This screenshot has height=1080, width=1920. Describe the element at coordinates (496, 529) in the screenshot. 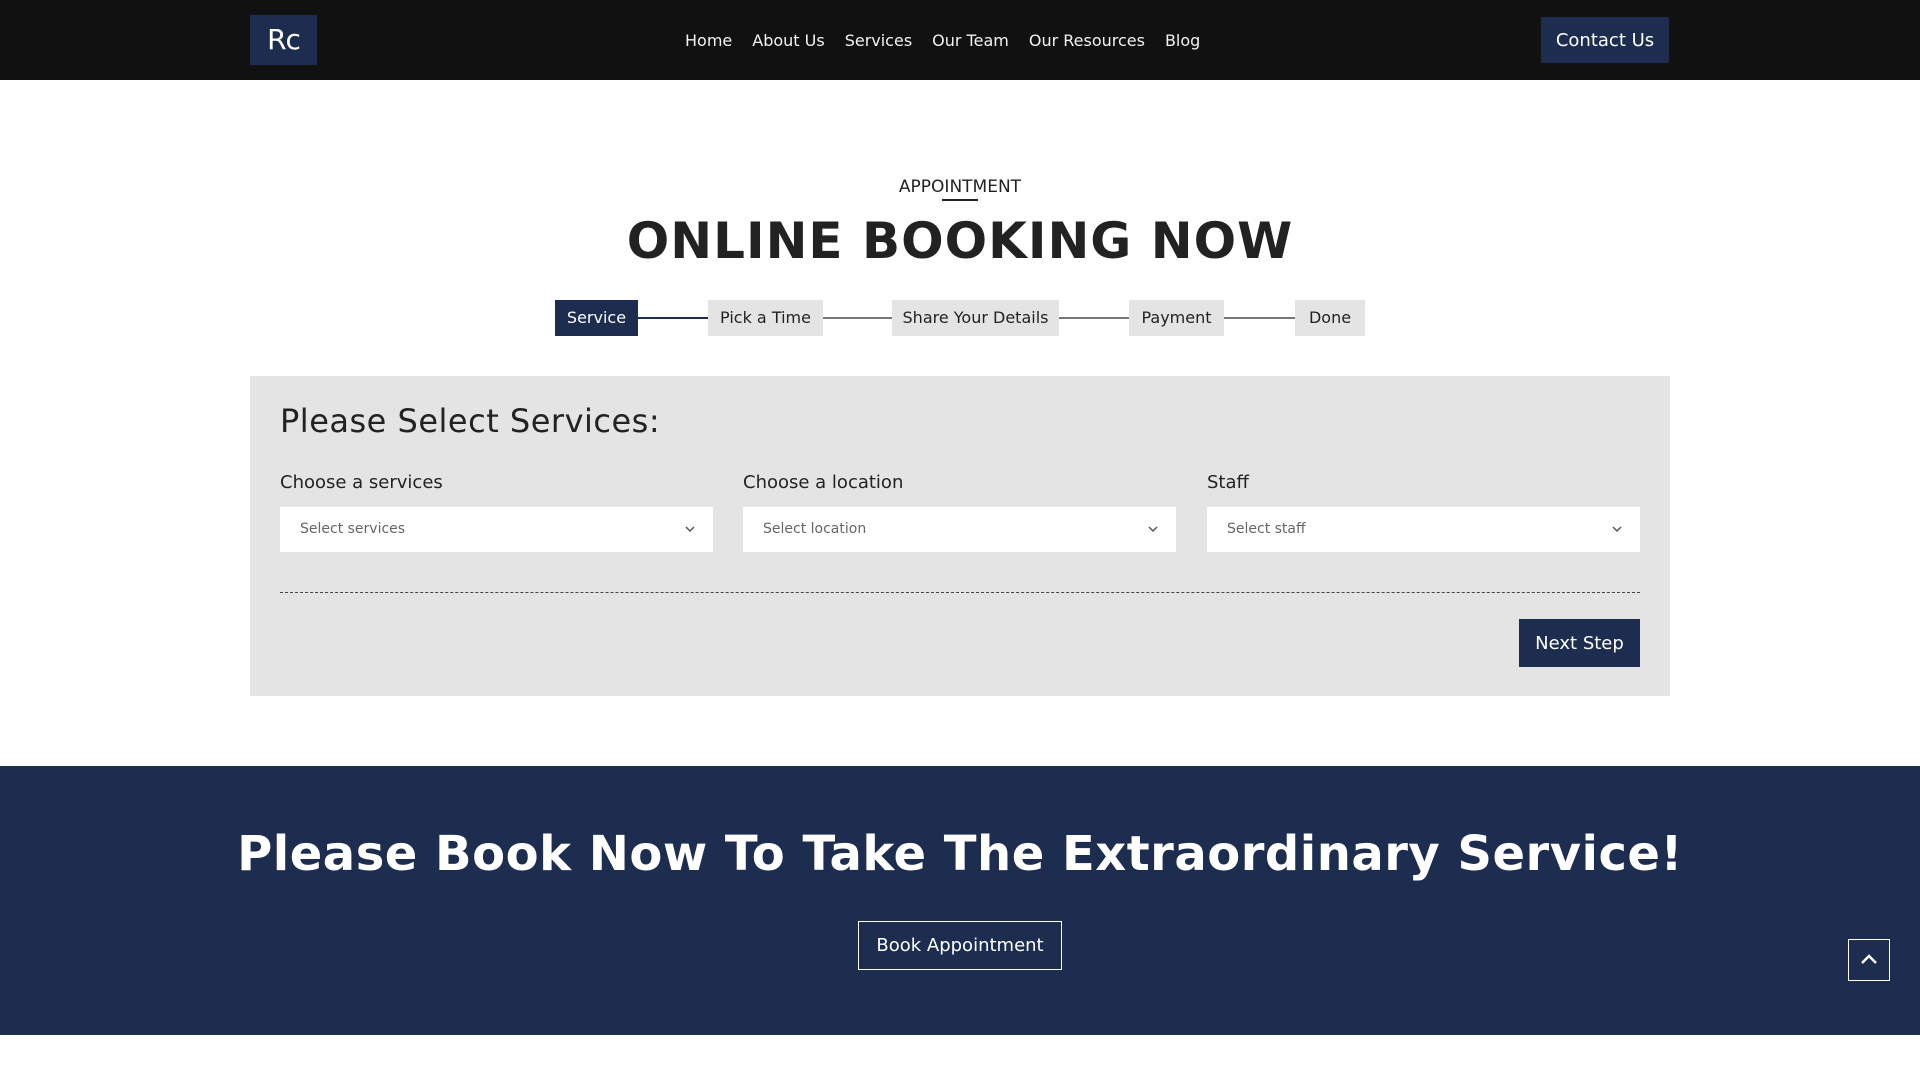

I see `services-select: Select services` at that location.